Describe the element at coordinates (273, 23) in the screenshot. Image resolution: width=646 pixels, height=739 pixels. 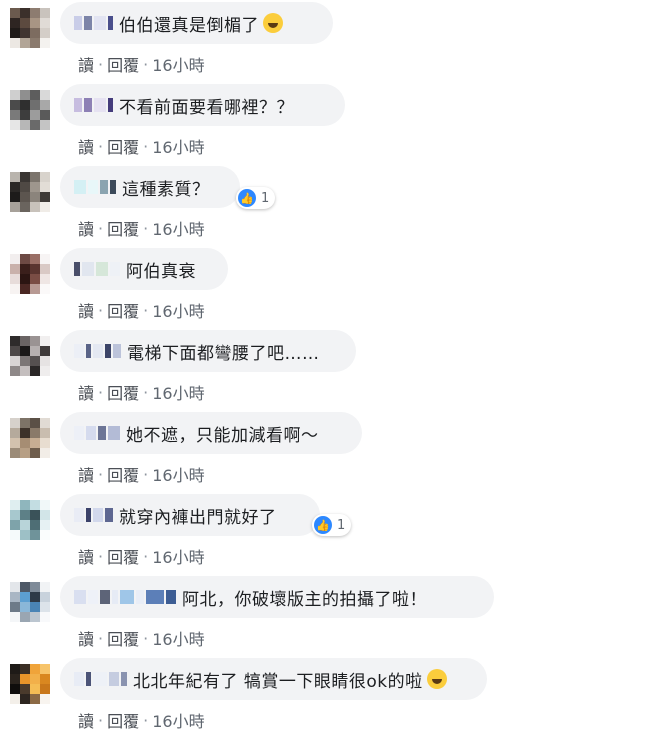
I see `grinning-sweat-emoji` at that location.